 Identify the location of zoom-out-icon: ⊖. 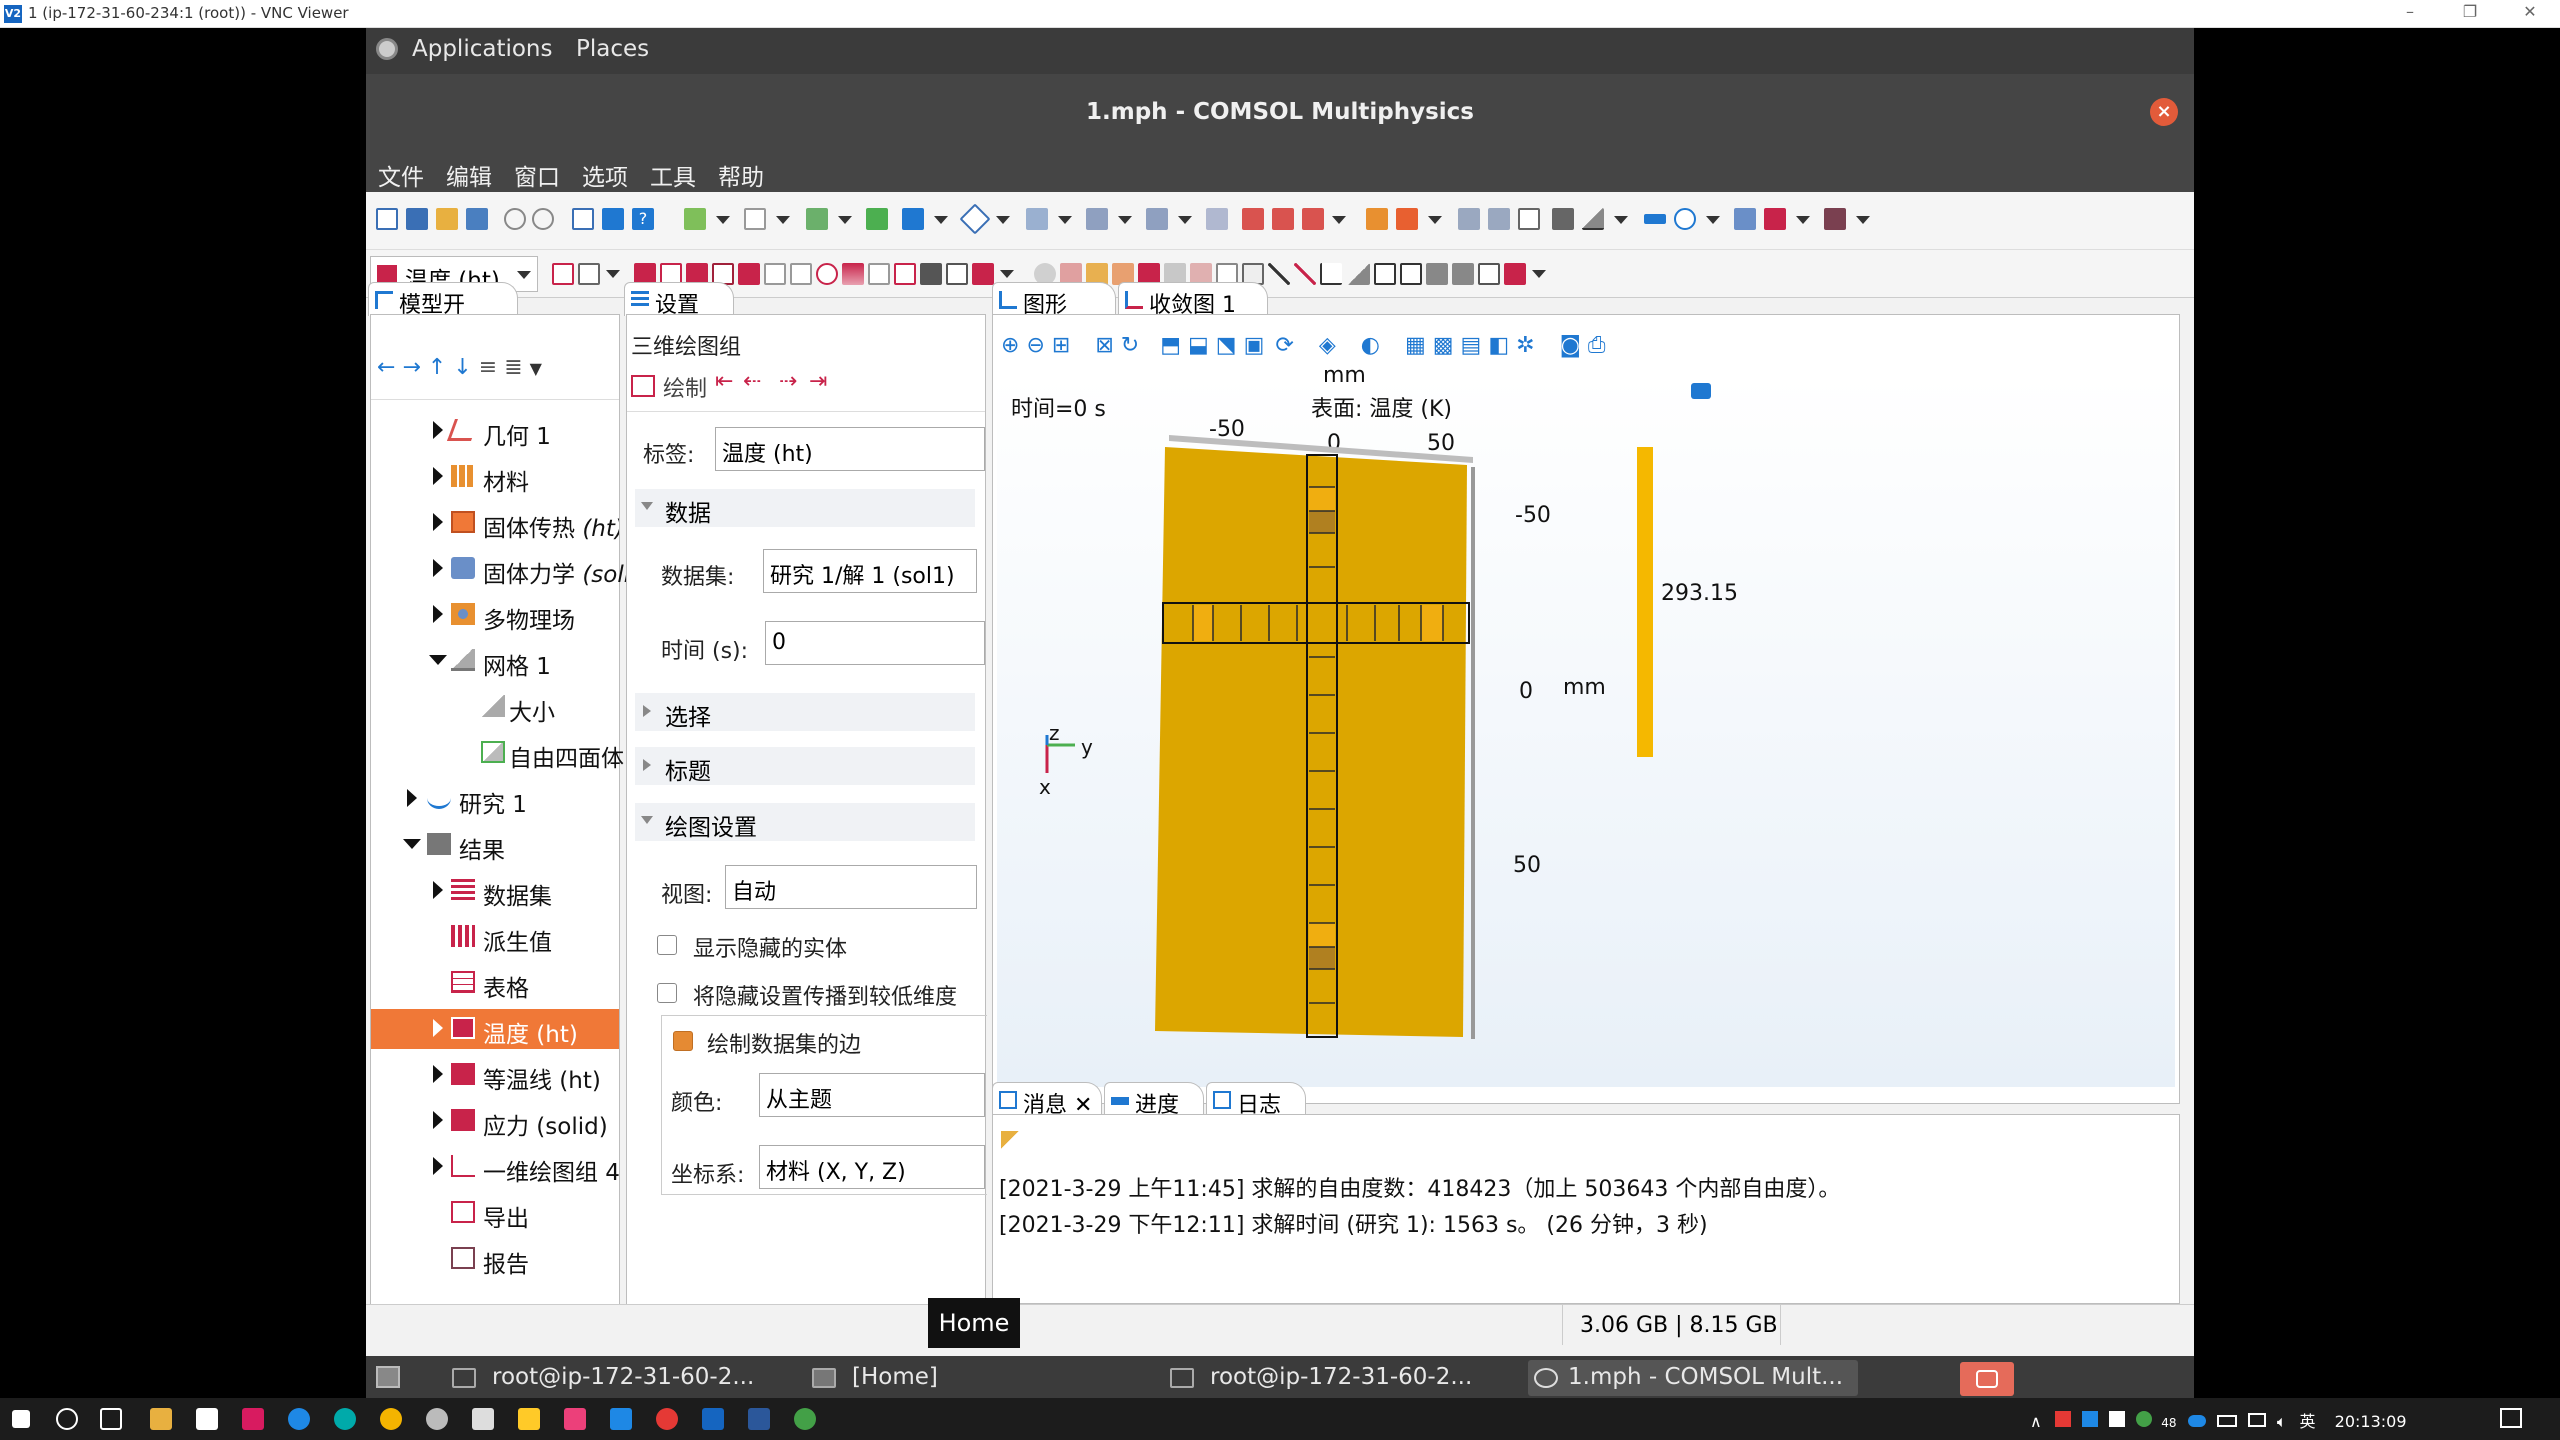
(1035, 345).